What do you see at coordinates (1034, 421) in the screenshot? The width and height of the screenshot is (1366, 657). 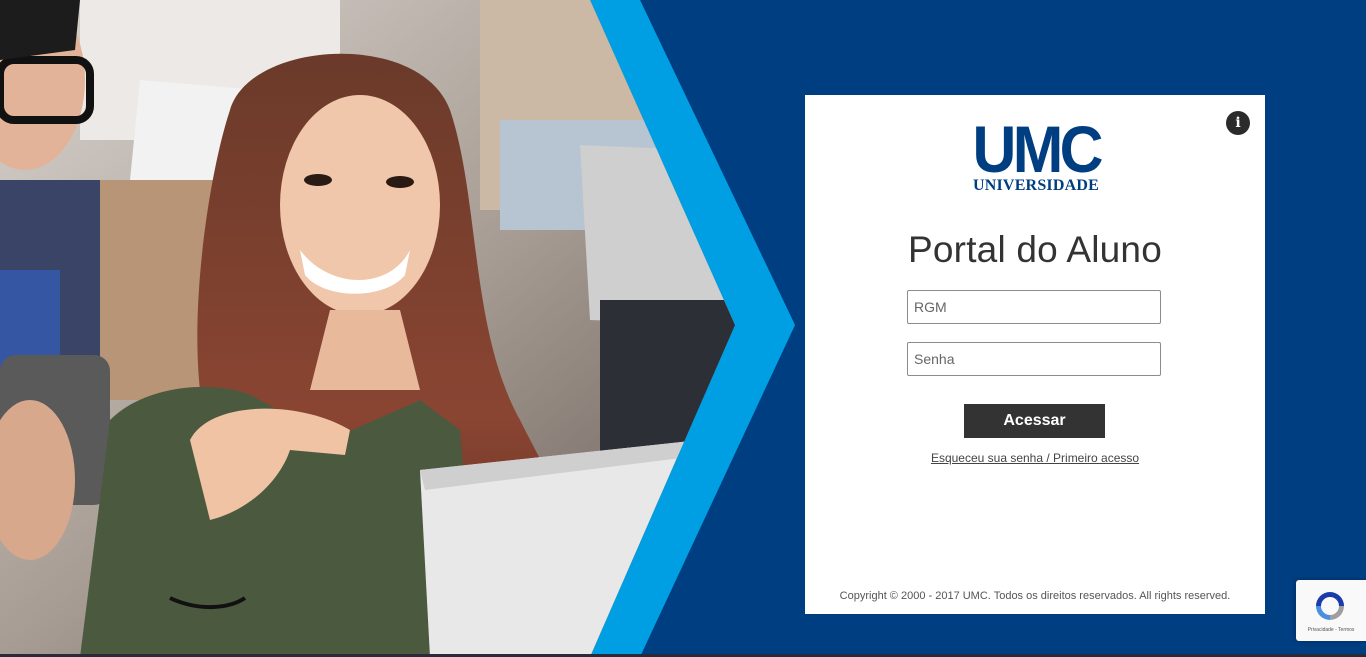 I see `acessar-button: Acessar` at bounding box center [1034, 421].